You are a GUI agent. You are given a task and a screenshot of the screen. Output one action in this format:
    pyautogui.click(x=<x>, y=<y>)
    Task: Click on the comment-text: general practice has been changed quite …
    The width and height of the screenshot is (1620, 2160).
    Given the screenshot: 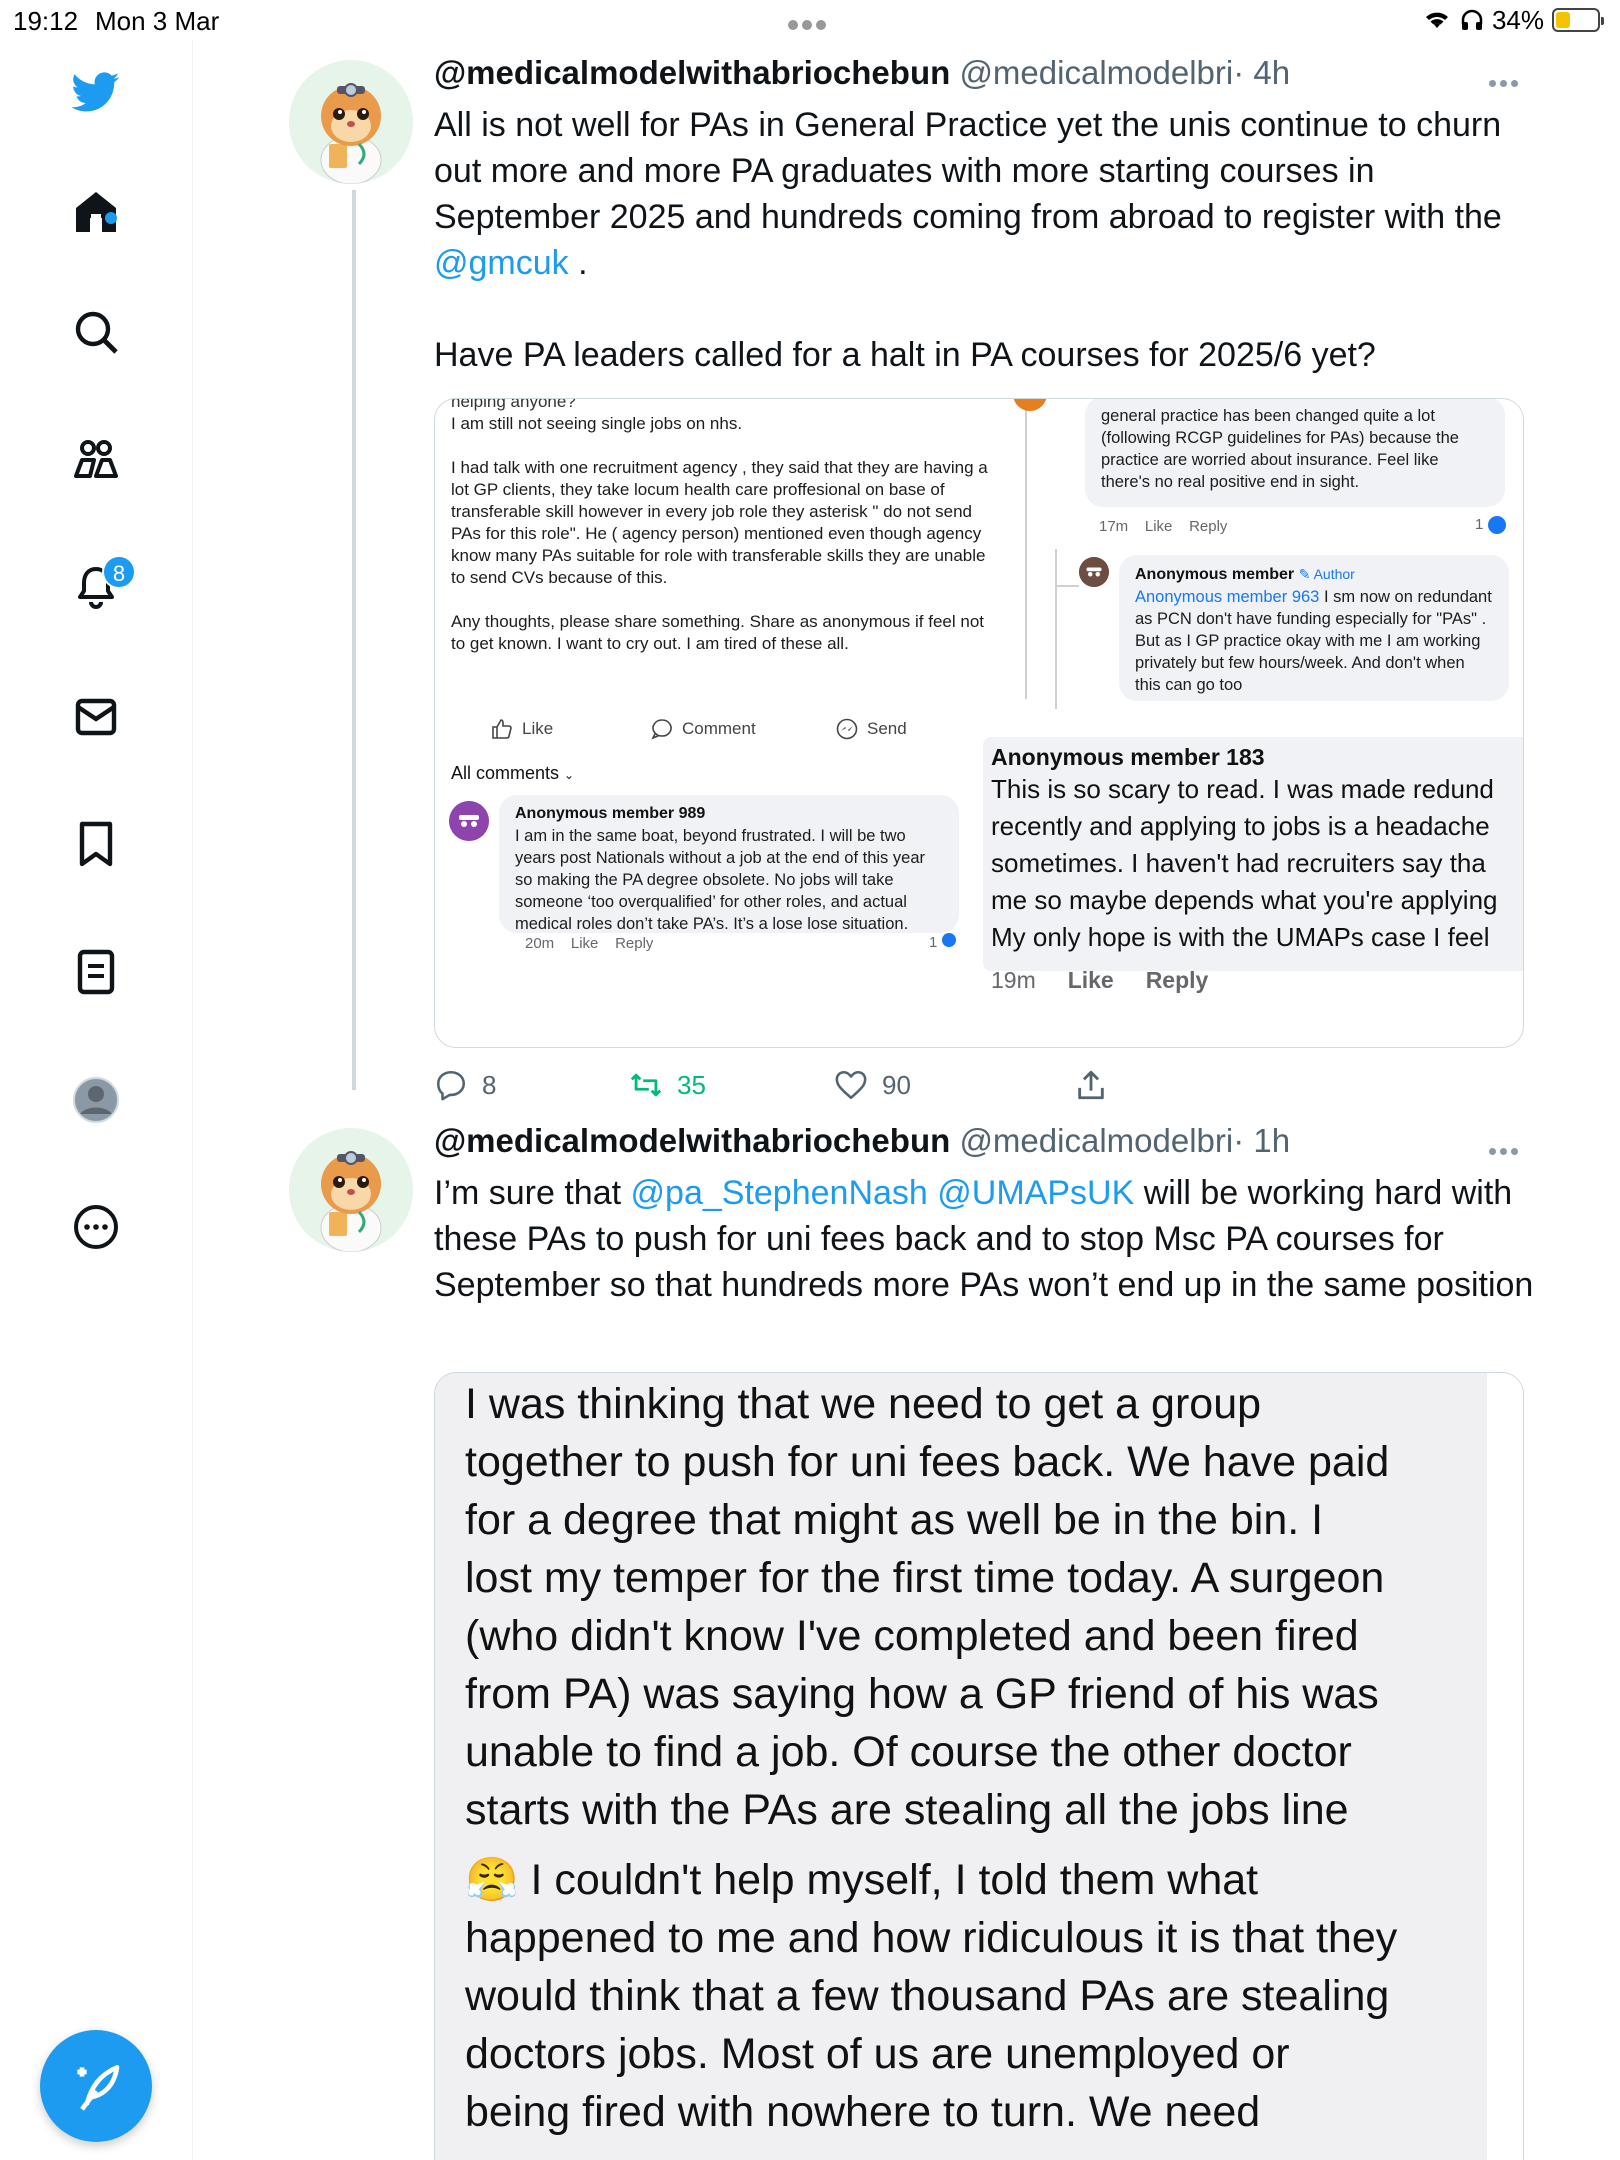 What is the action you would take?
    pyautogui.click(x=1280, y=449)
    